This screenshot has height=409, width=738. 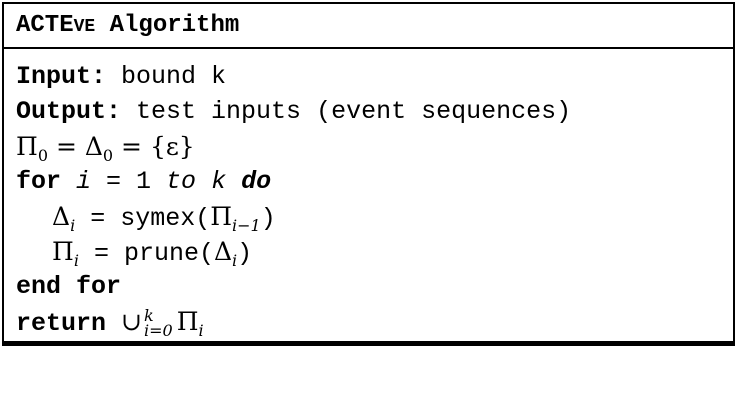 I want to click on init-pi-sub: 0, so click(x=42, y=155).